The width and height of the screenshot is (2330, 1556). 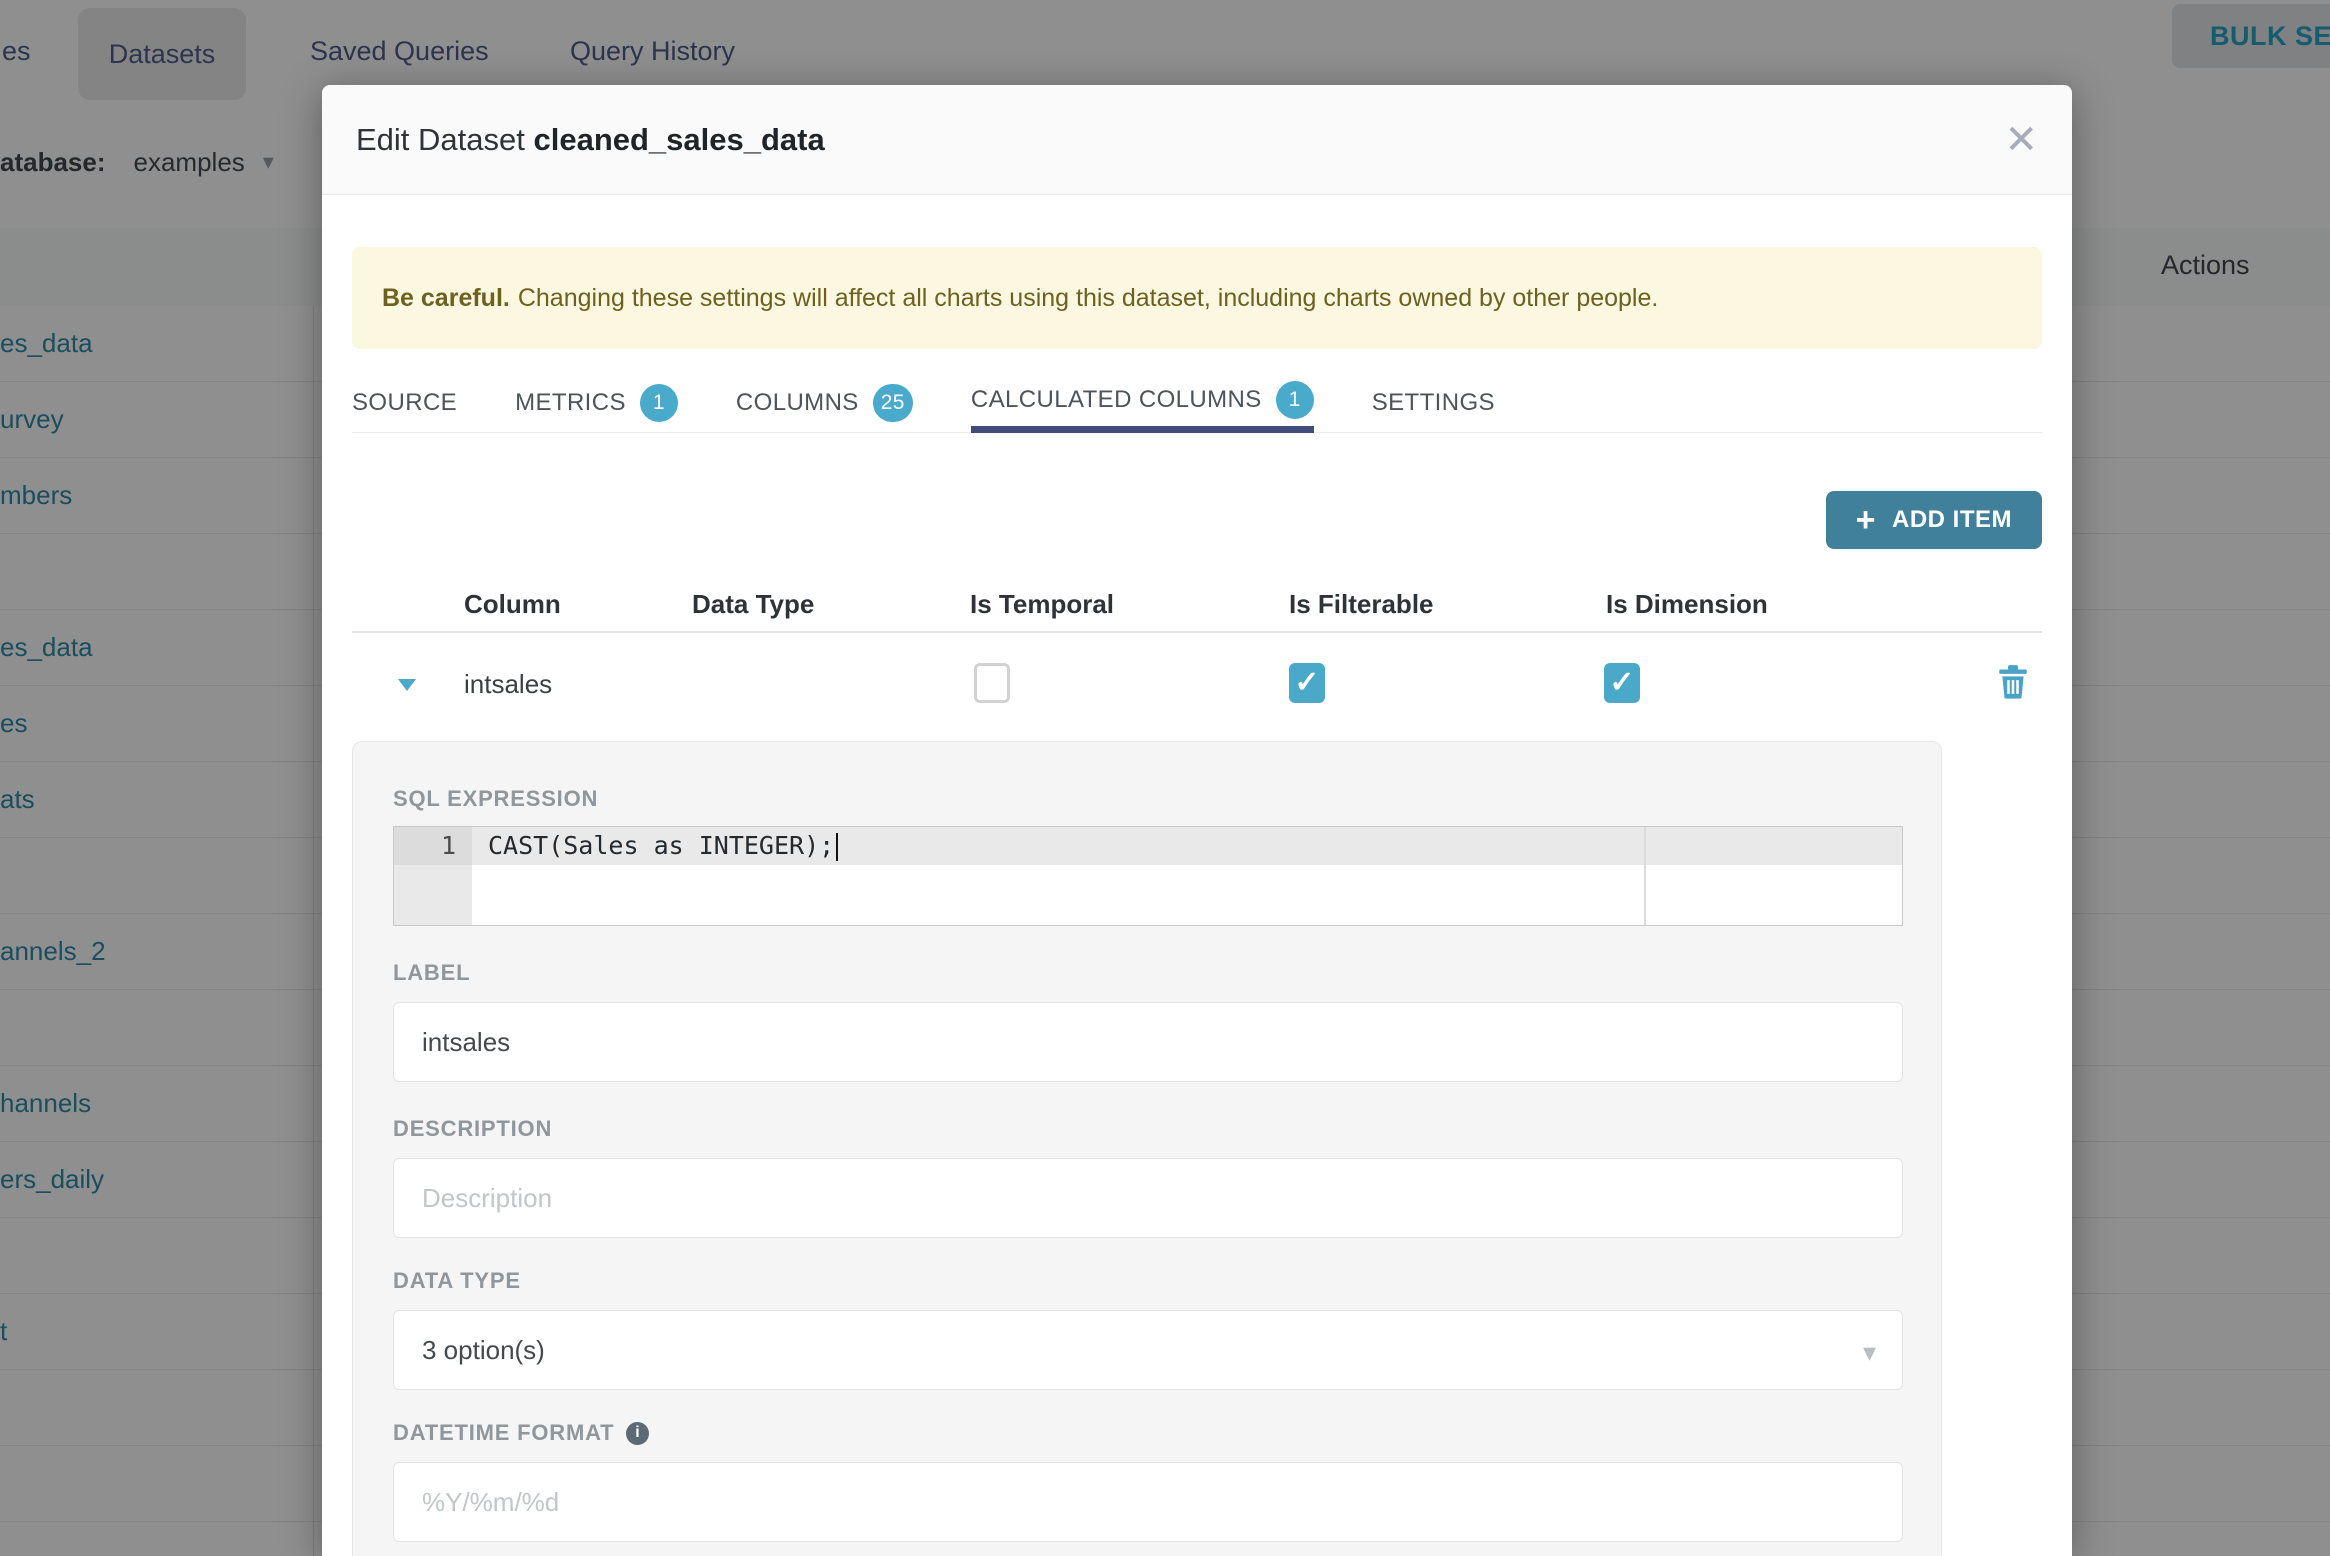 I want to click on datatype-select: 3 option(s) ▾, so click(x=1148, y=1350).